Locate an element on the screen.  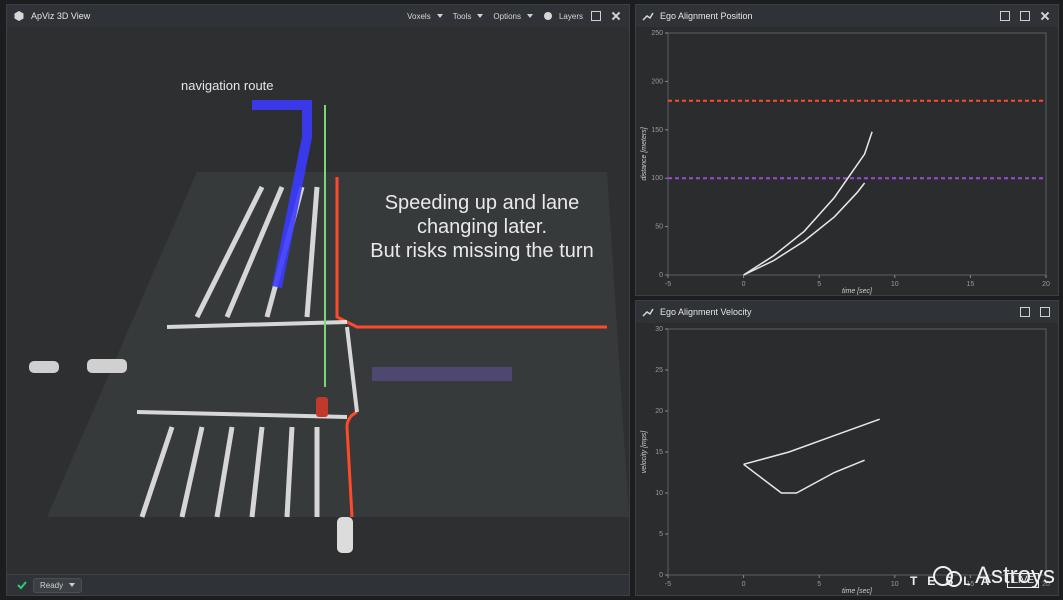
tools-menu: Tools is located at coordinates (468, 16).